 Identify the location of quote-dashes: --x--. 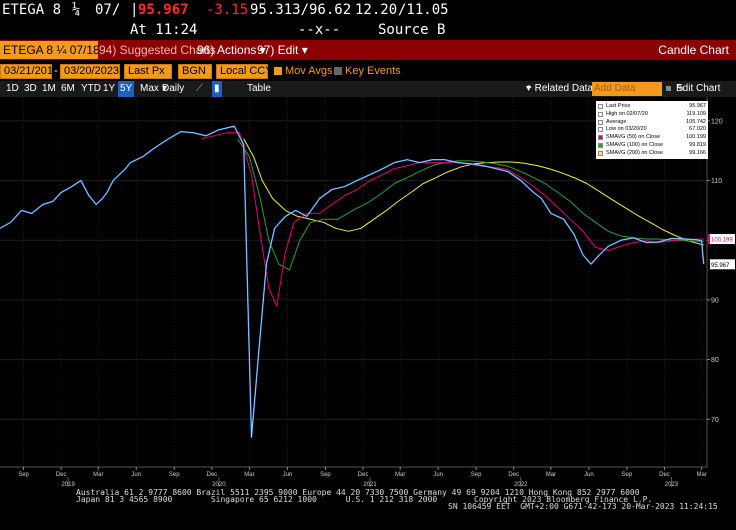
(319, 30).